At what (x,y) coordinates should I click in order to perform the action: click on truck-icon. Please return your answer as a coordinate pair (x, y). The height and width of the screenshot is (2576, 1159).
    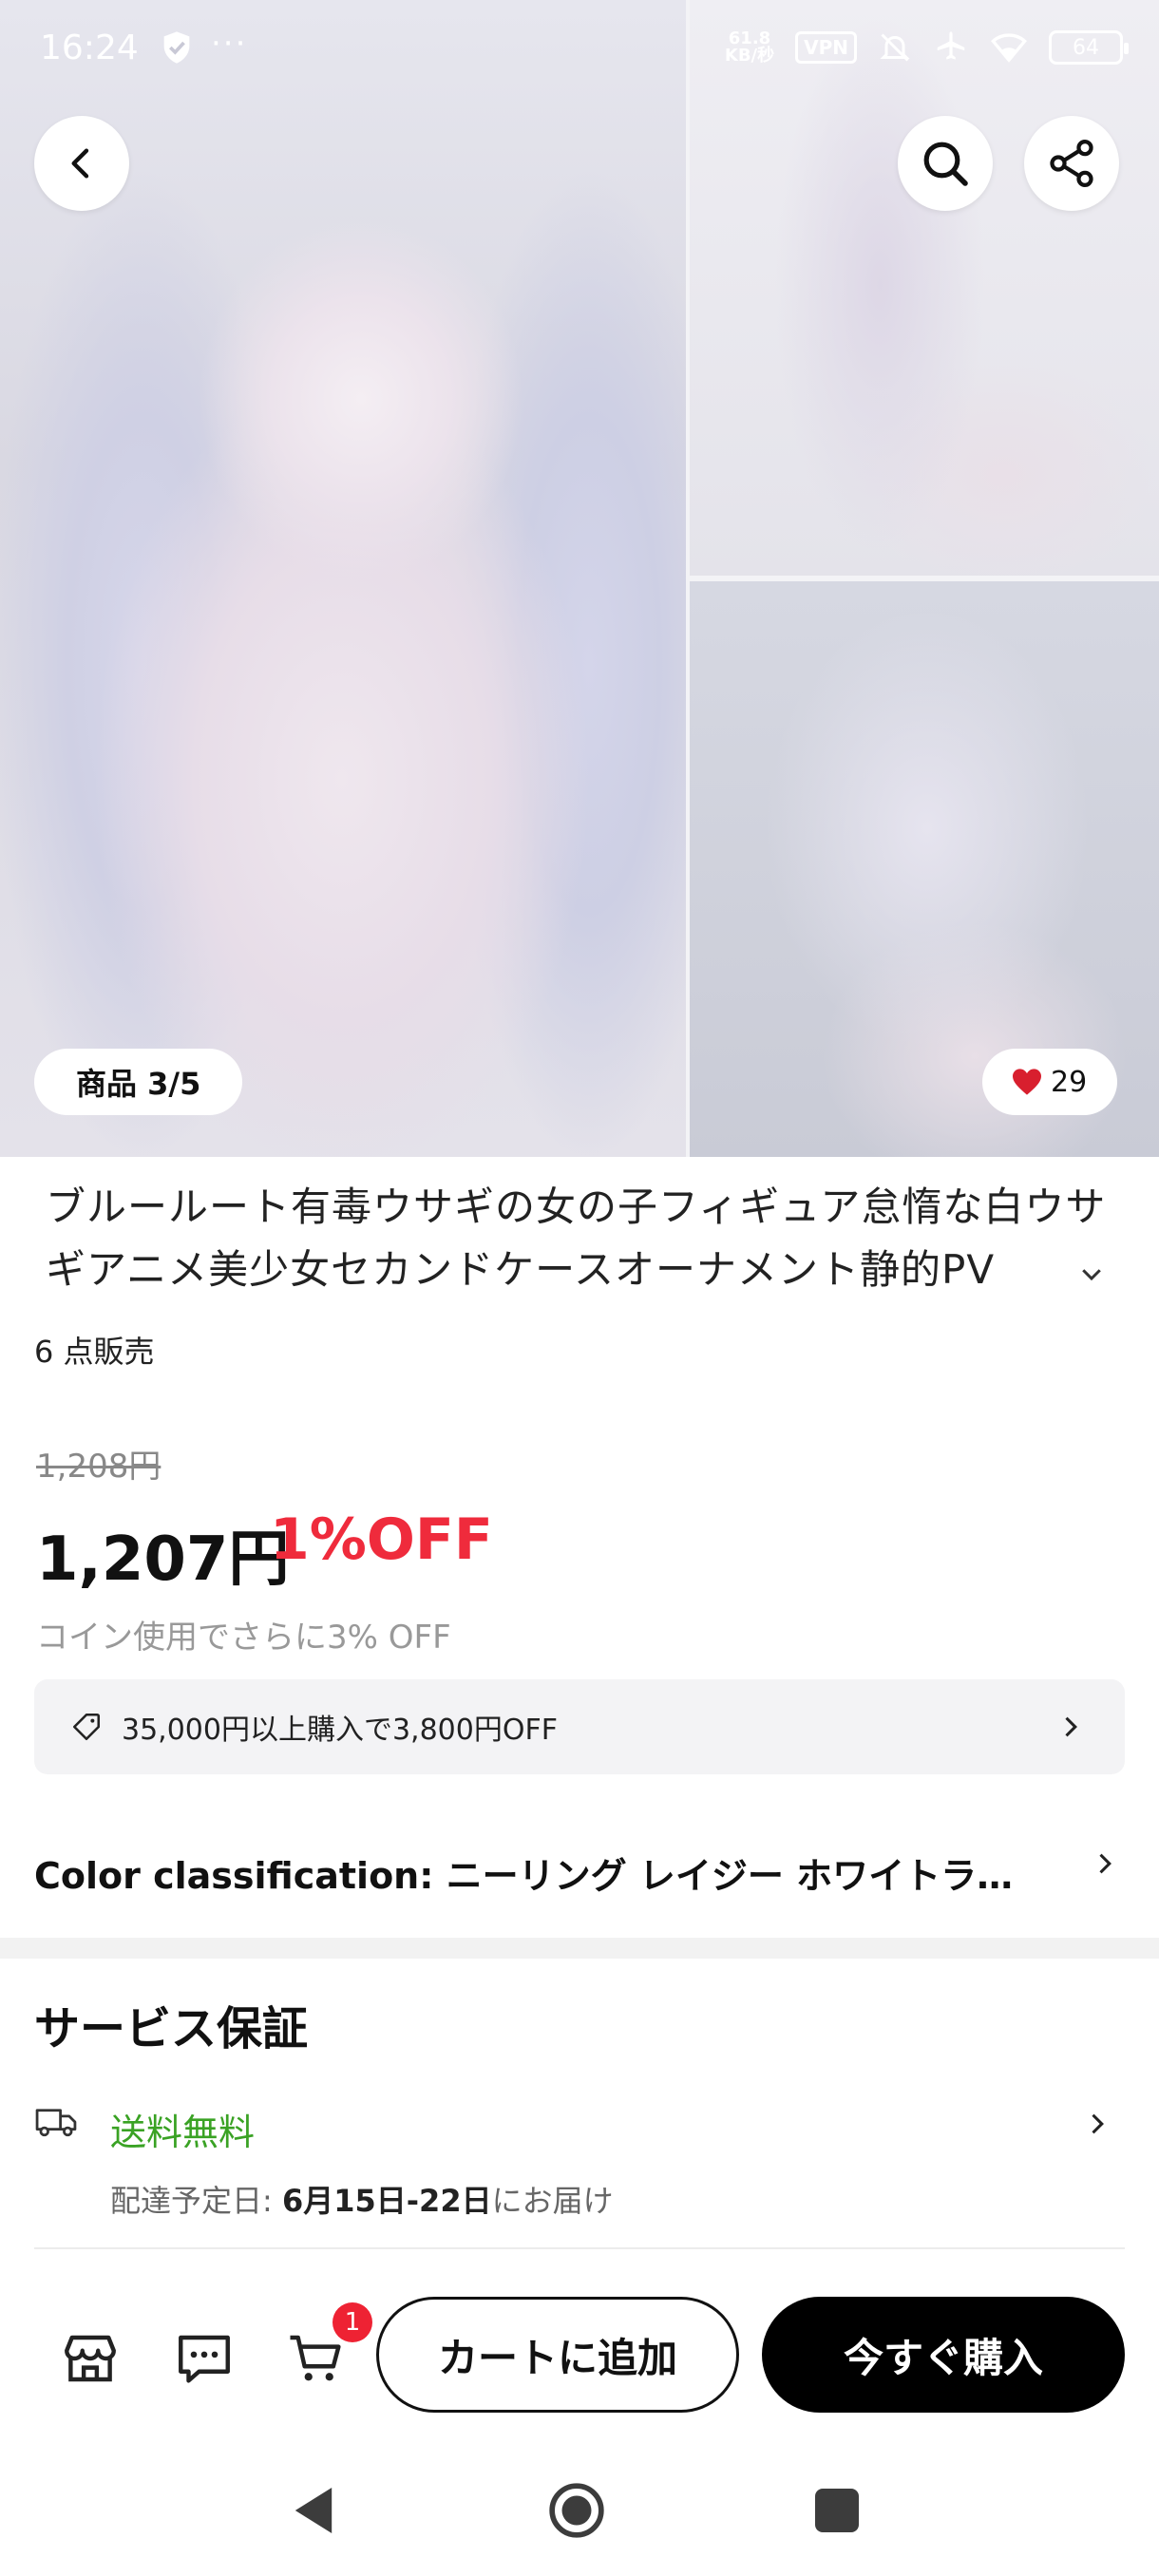
    Looking at the image, I should click on (56, 2123).